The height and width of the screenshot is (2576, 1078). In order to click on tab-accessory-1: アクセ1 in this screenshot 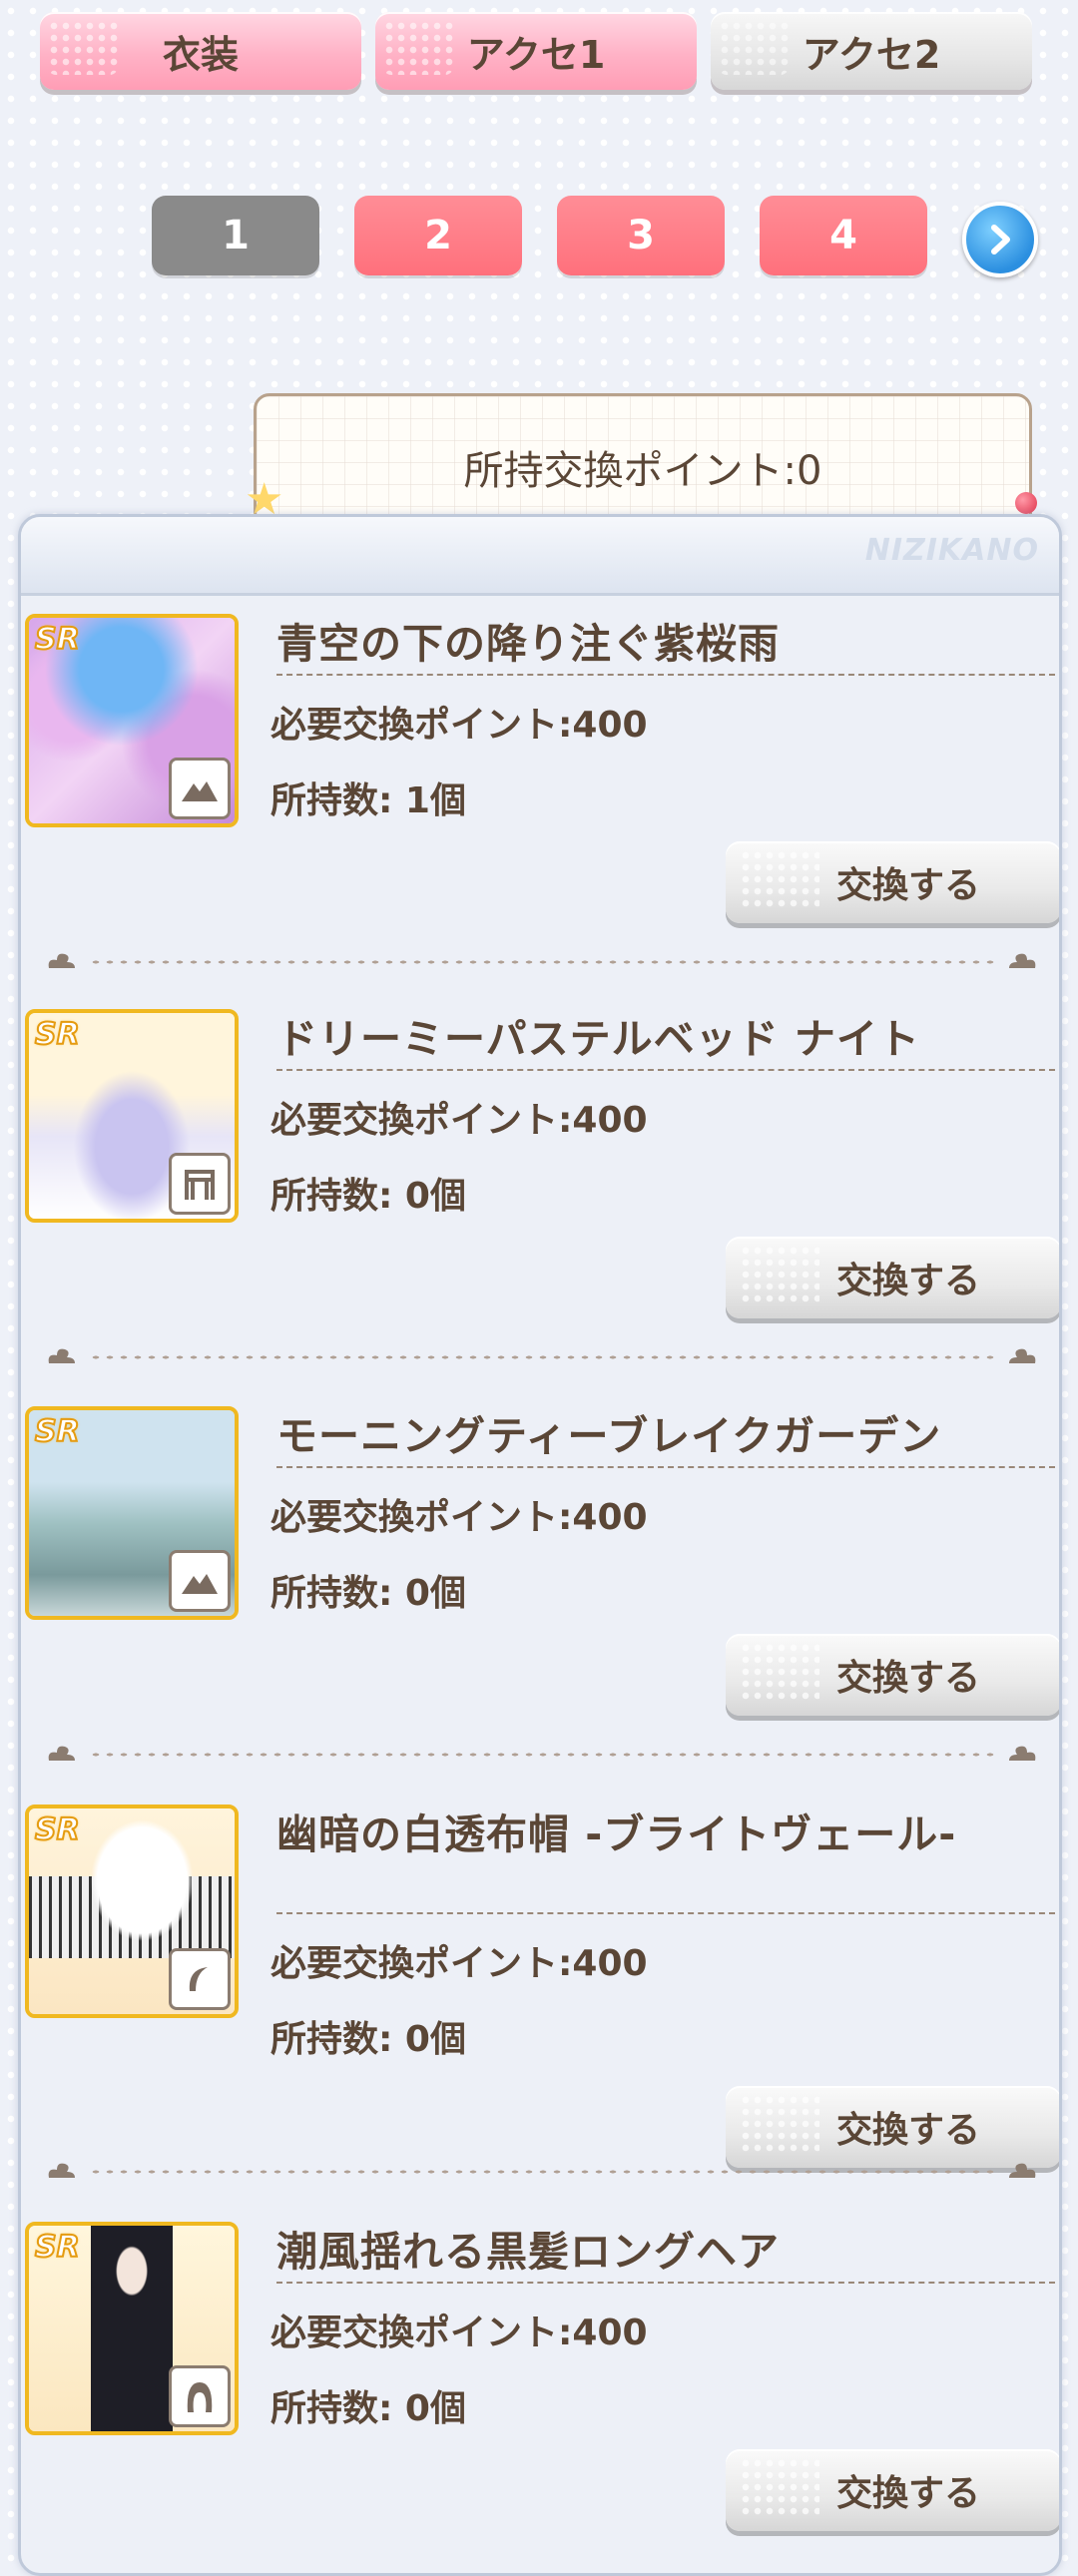, I will do `click(536, 51)`.